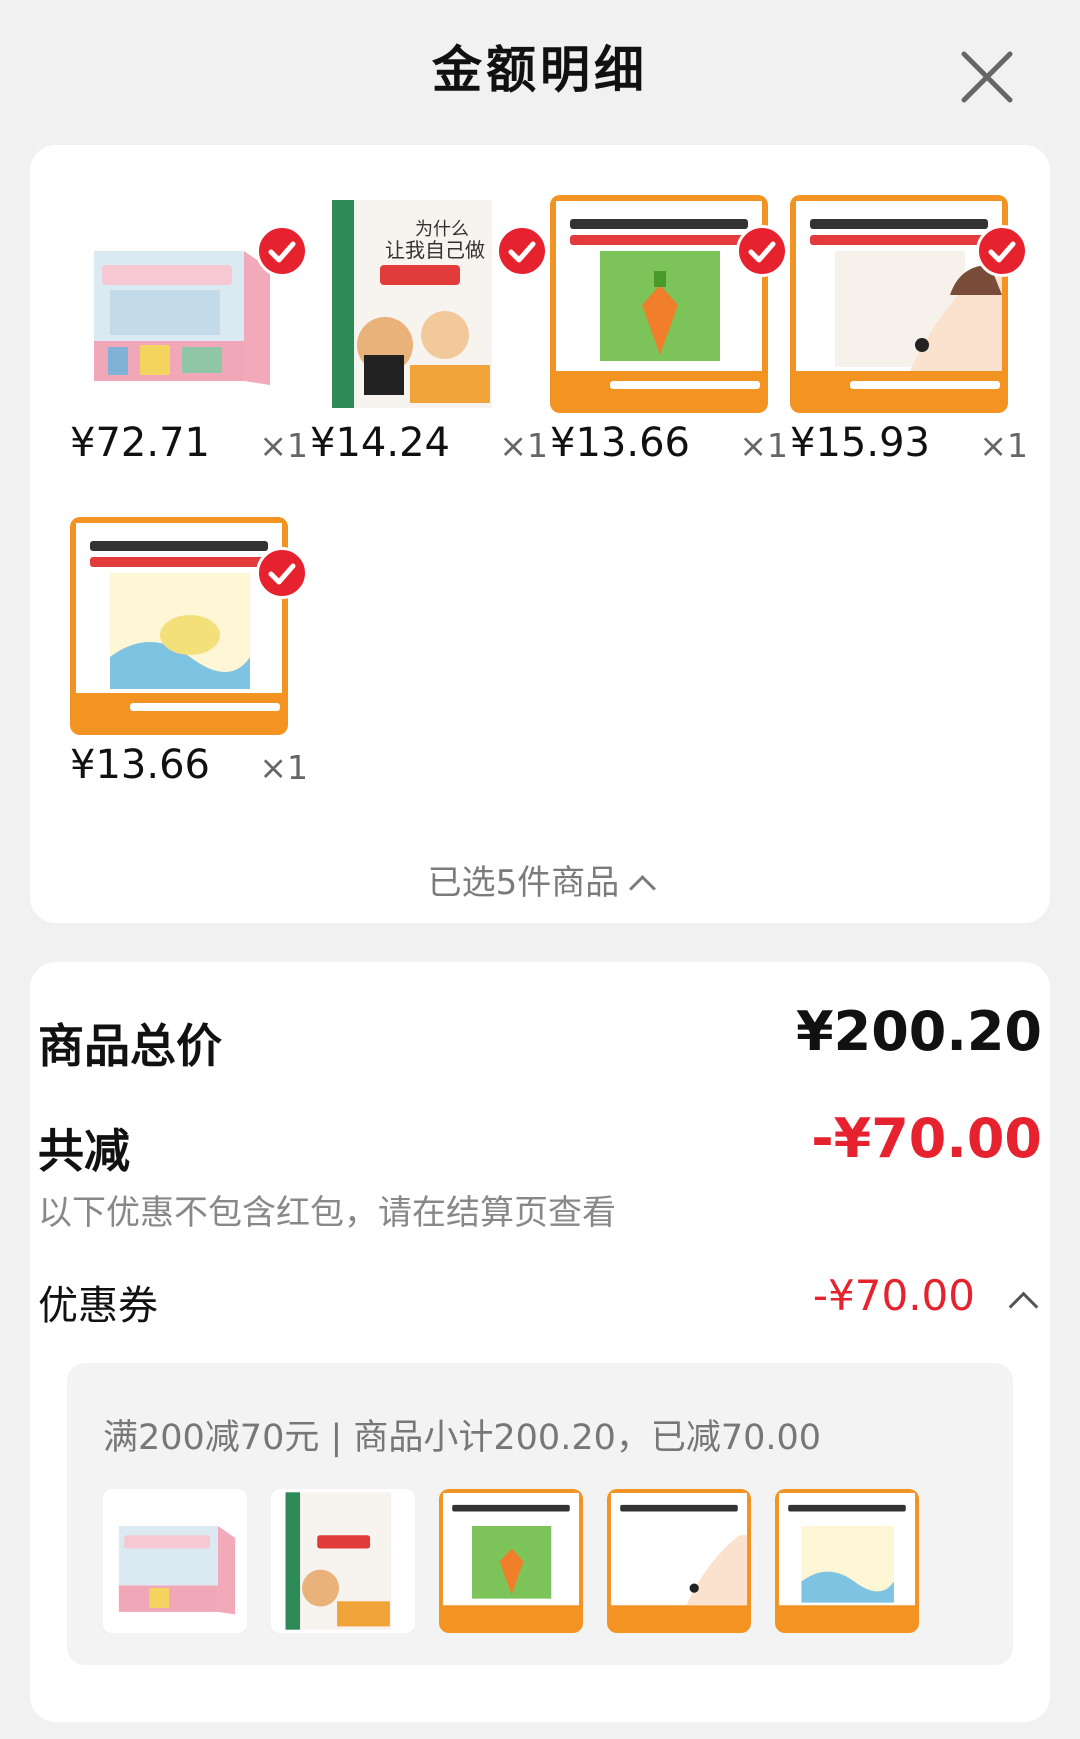 The width and height of the screenshot is (1080, 1739). I want to click on mr-carrot-bath-book-cover, so click(179, 626).